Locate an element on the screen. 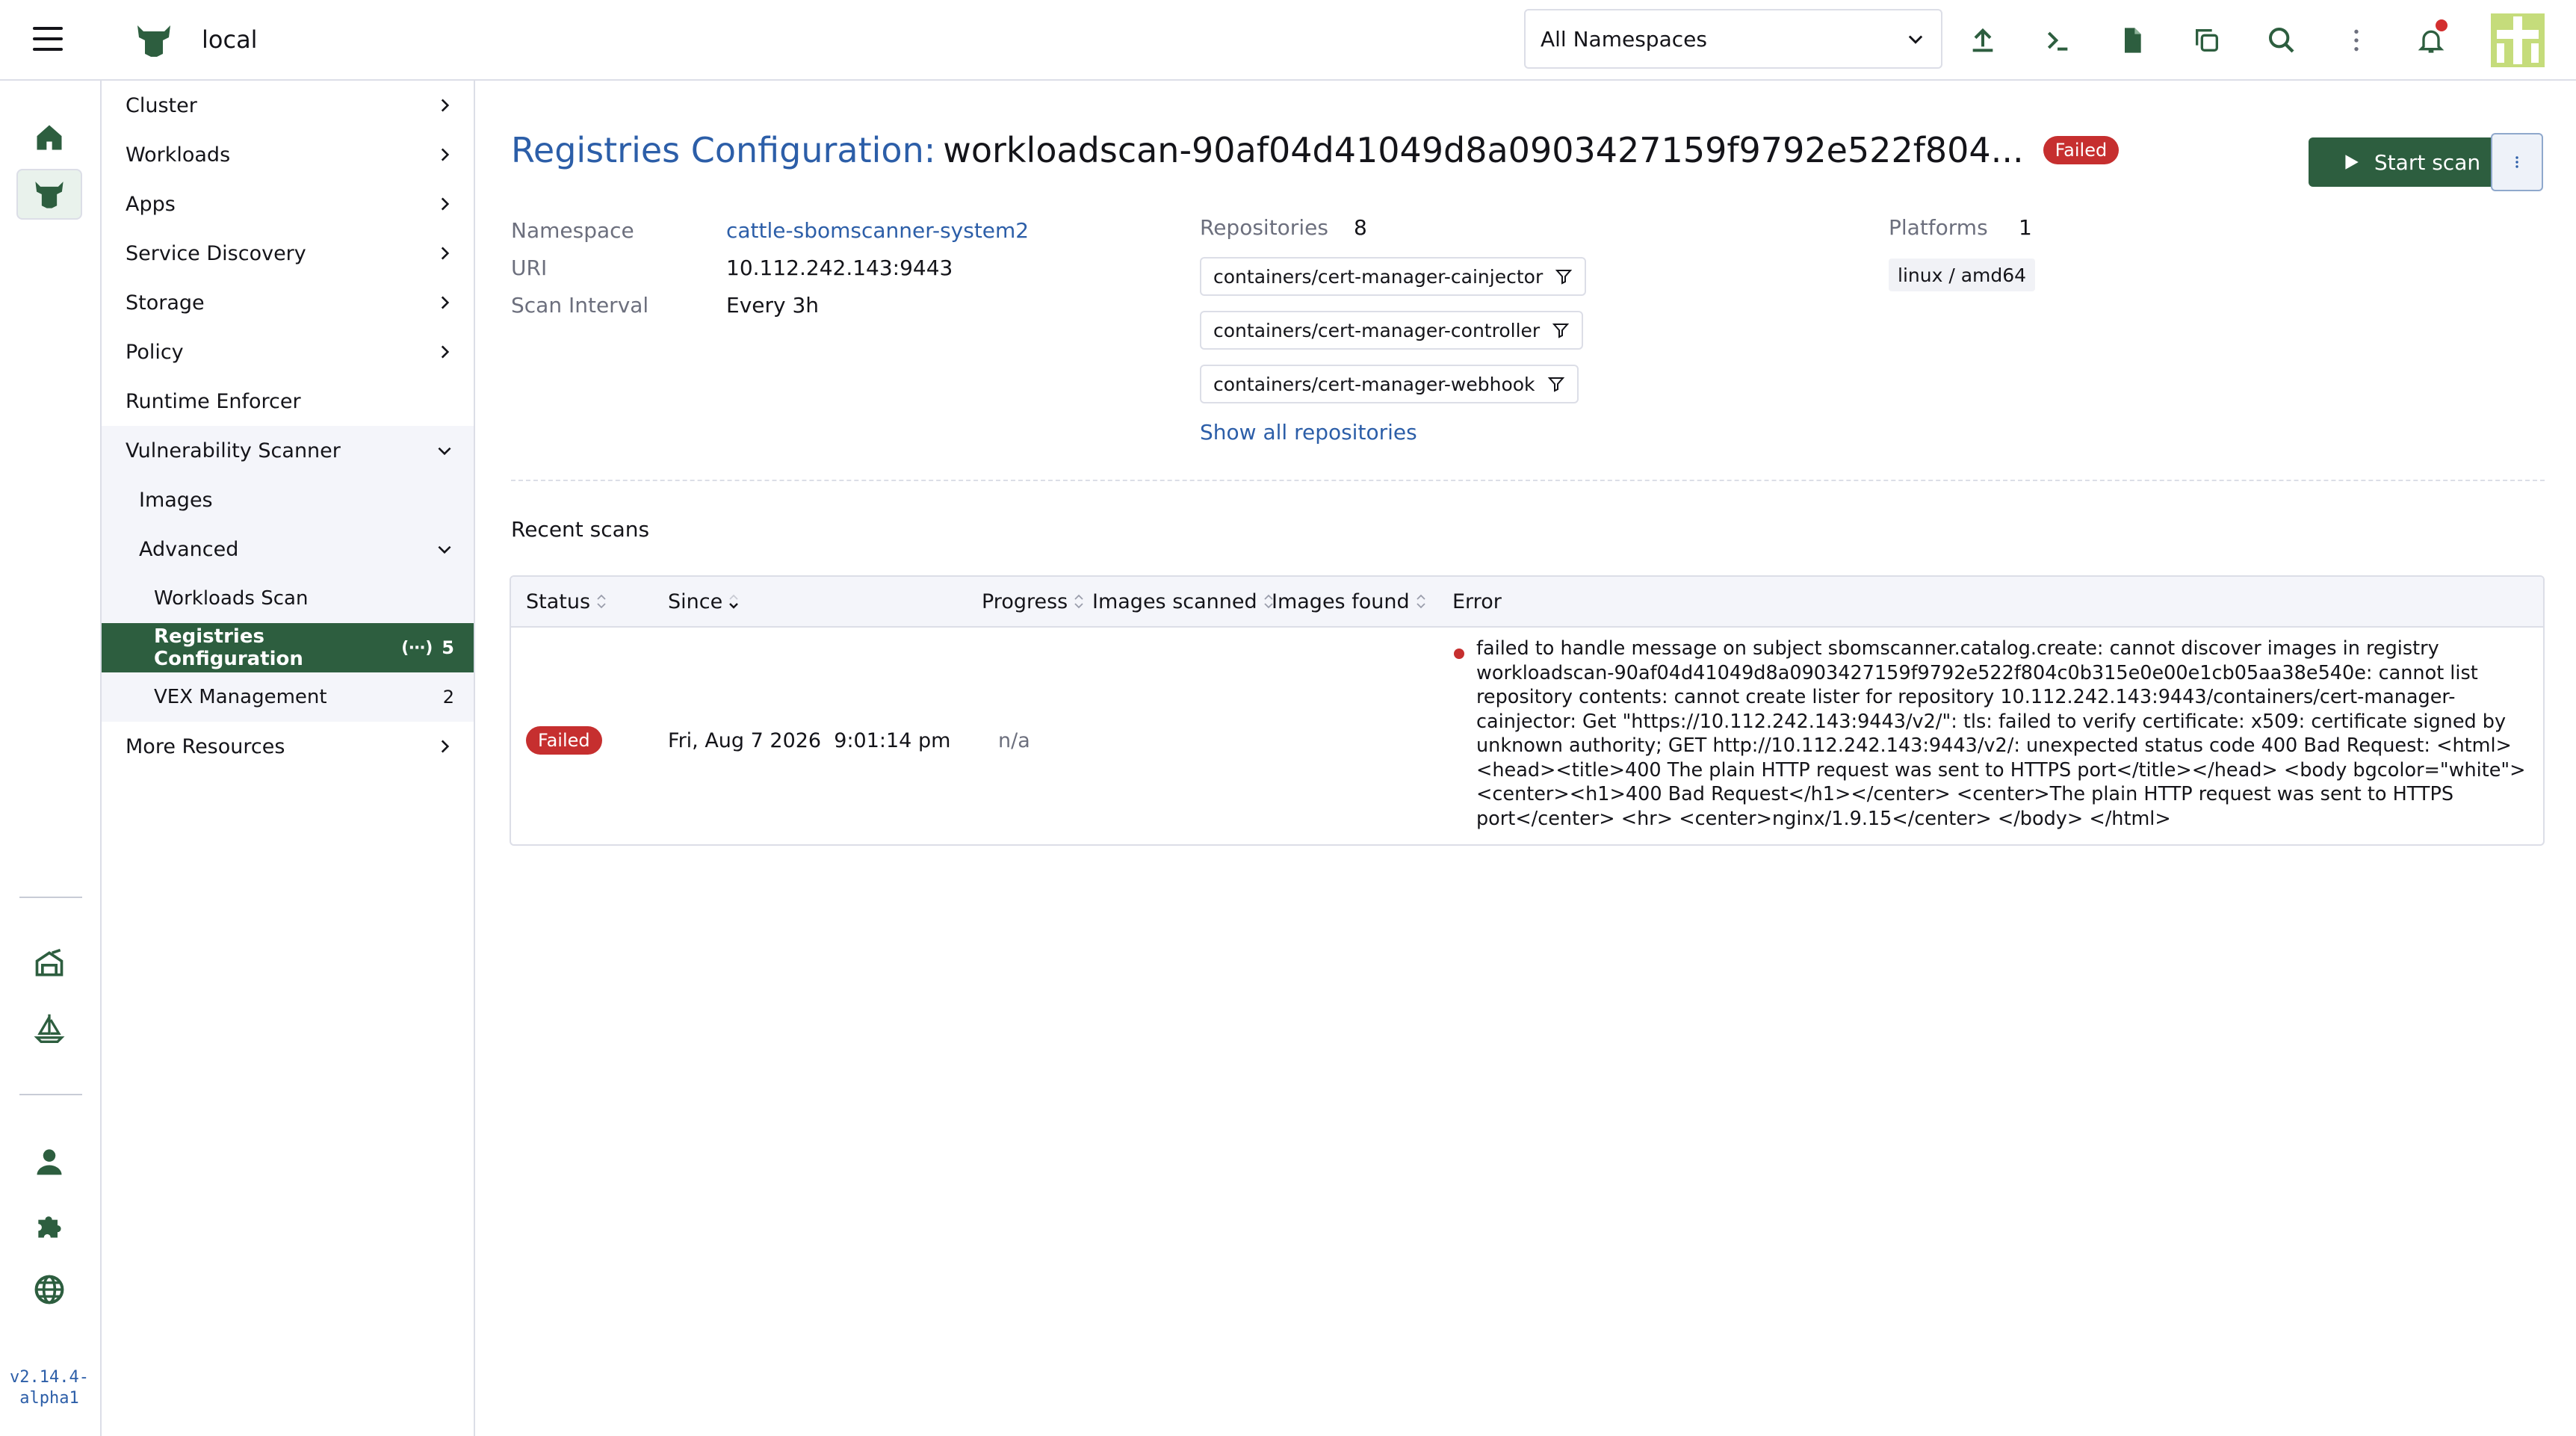 The height and width of the screenshot is (1436, 2576). nav-count: (⋯) 5 is located at coordinates (427, 647).